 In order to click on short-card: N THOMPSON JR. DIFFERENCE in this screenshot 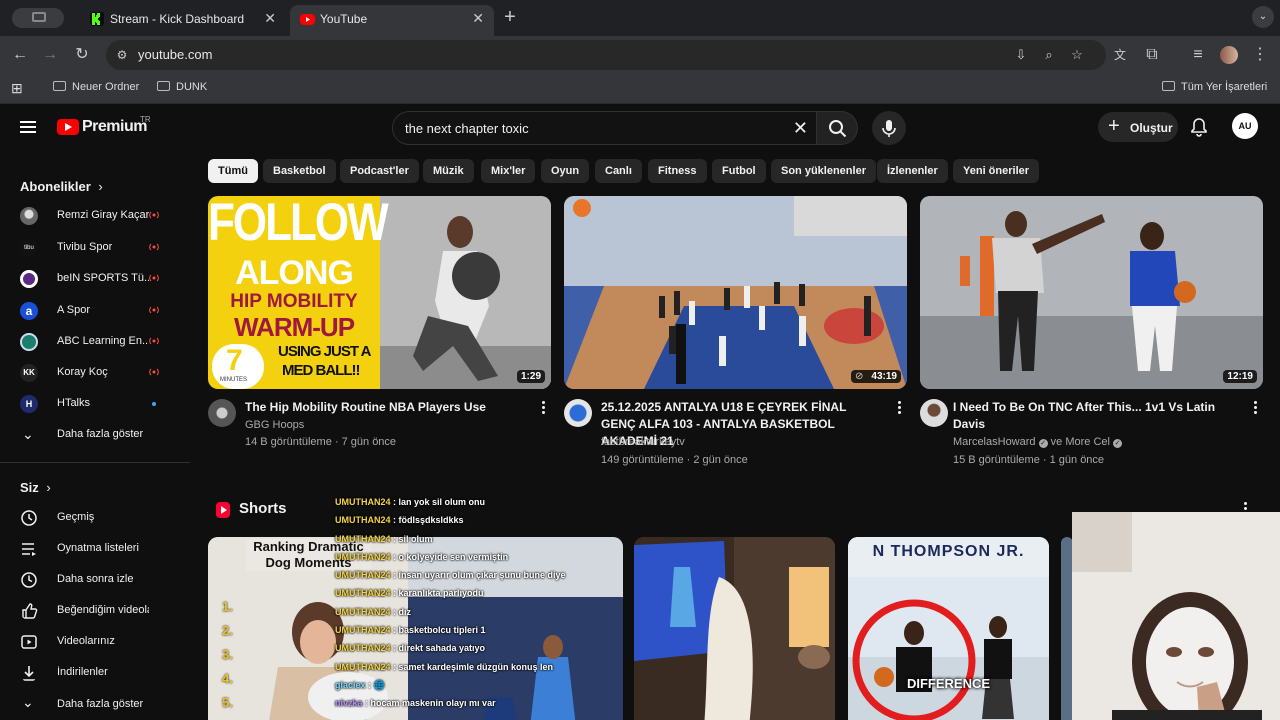, I will do `click(948, 628)`.